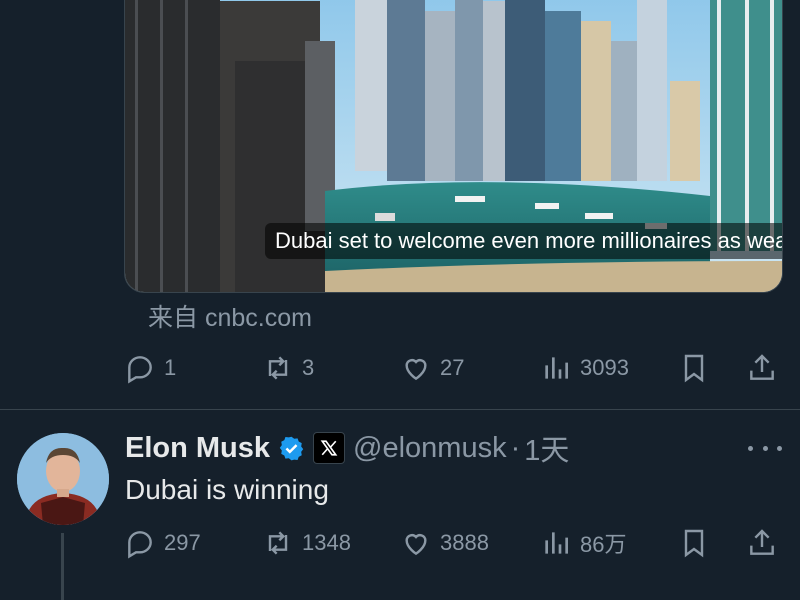 This screenshot has height=600, width=800. Describe the element at coordinates (291, 448) in the screenshot. I see `verified-badge-icon` at that location.